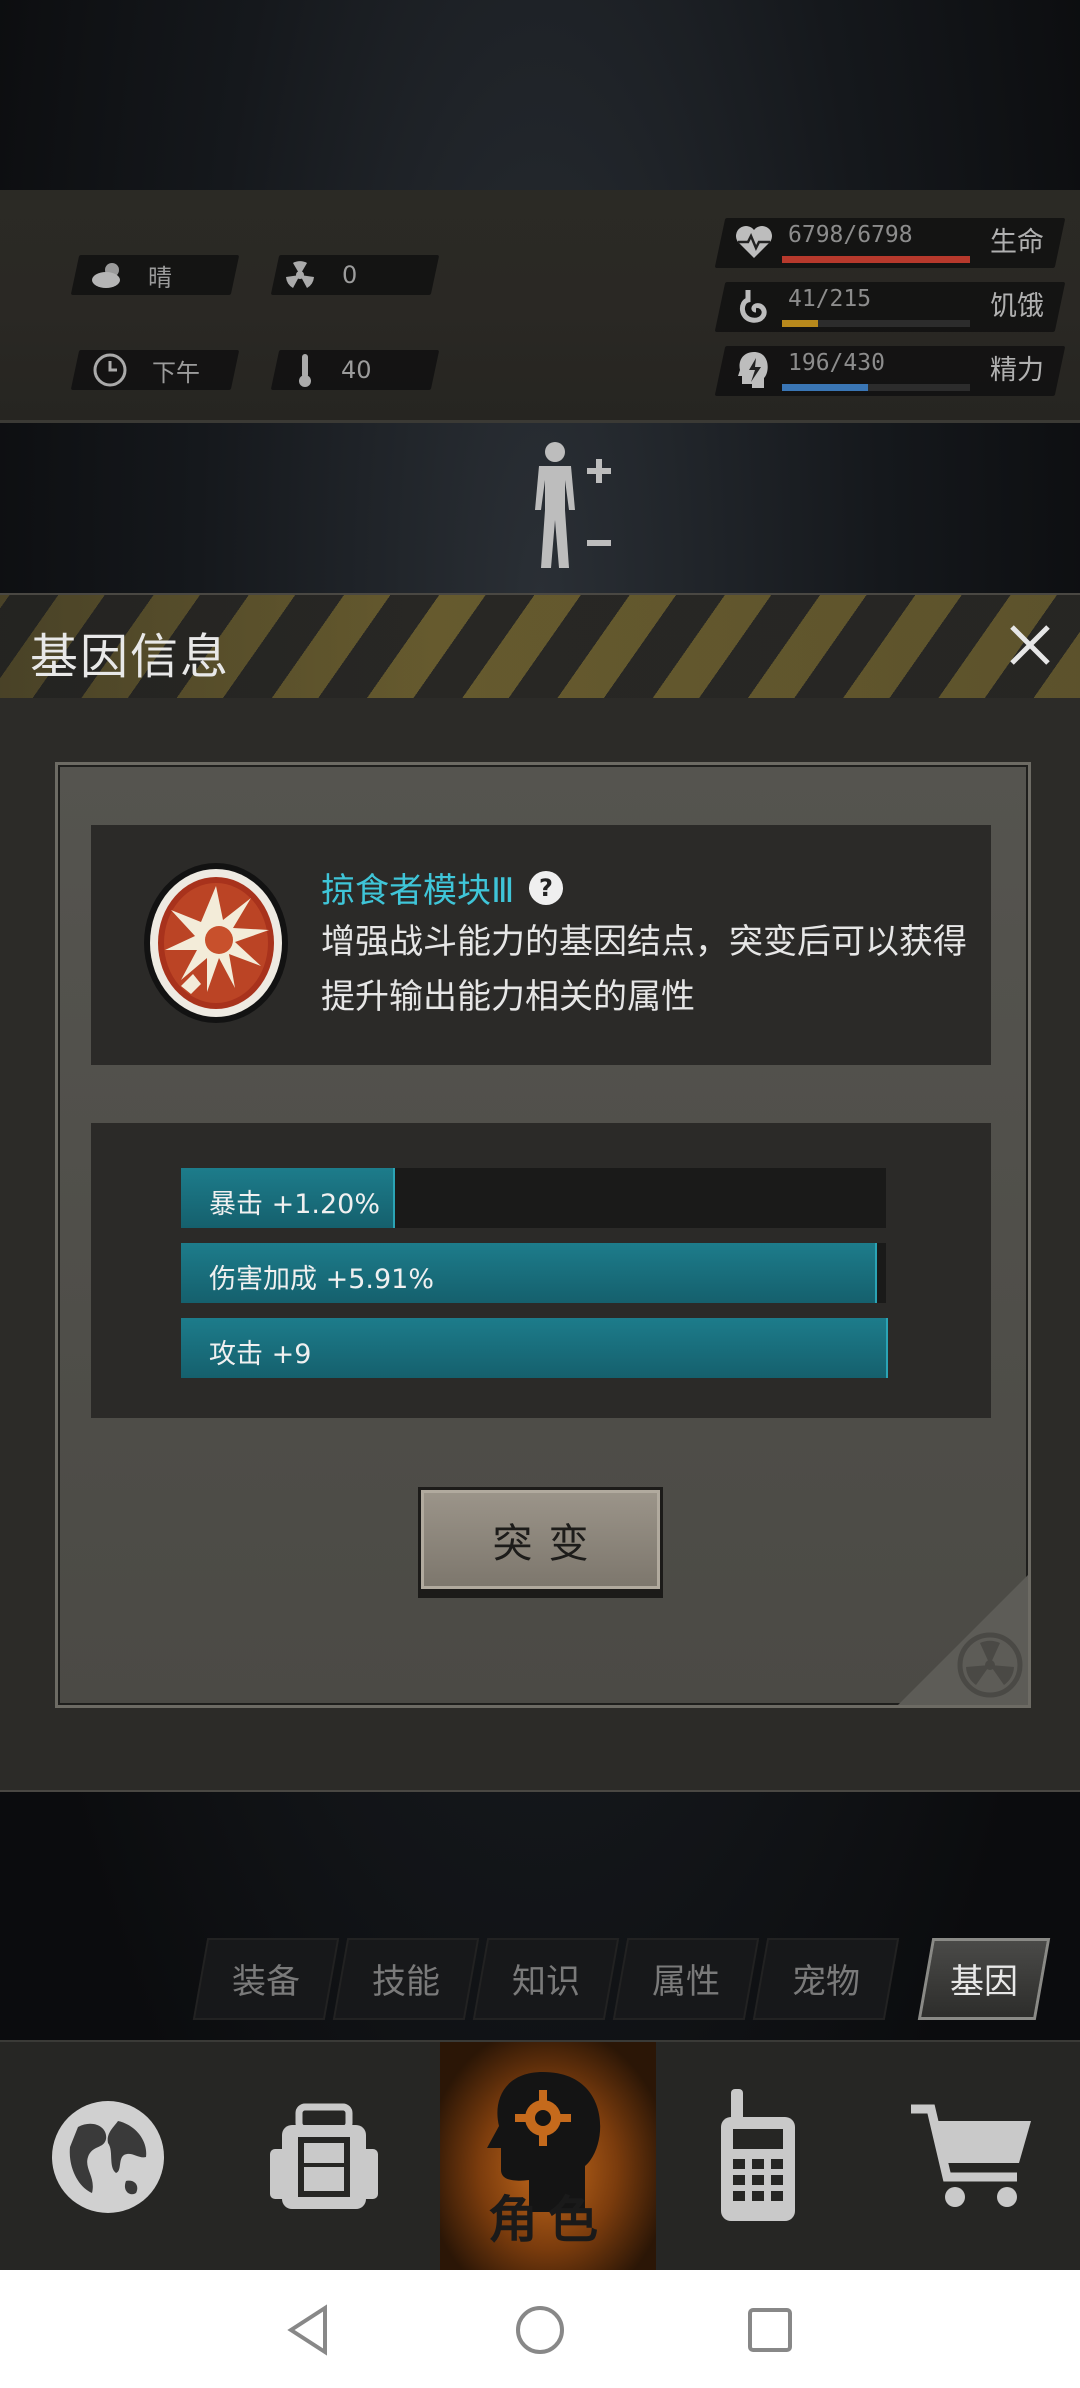  What do you see at coordinates (540, 1539) in the screenshot?
I see `mutate-button: 突变` at bounding box center [540, 1539].